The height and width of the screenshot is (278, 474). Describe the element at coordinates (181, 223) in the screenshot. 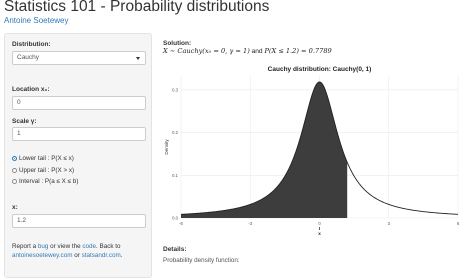

I see `x-tick-label: -6` at that location.